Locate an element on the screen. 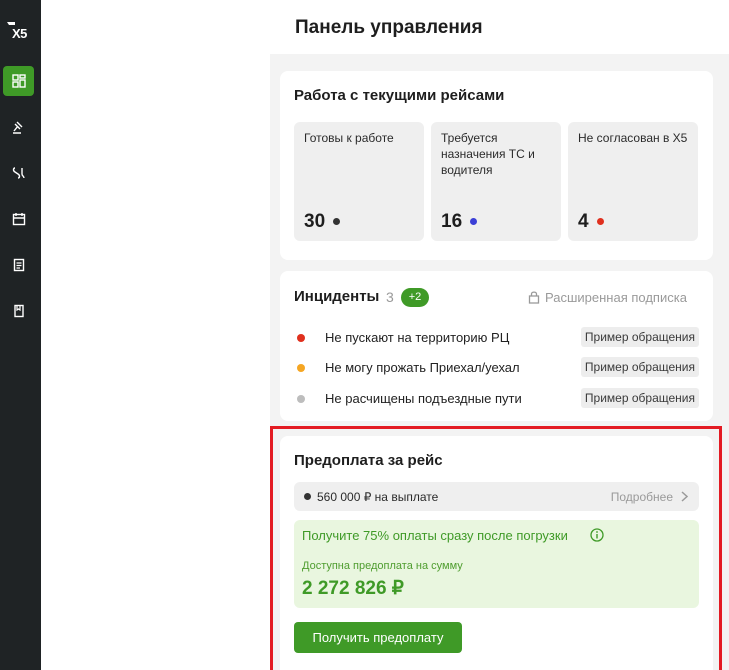  incident-text: Не могу прожать Приехал/уехал is located at coordinates (422, 367).